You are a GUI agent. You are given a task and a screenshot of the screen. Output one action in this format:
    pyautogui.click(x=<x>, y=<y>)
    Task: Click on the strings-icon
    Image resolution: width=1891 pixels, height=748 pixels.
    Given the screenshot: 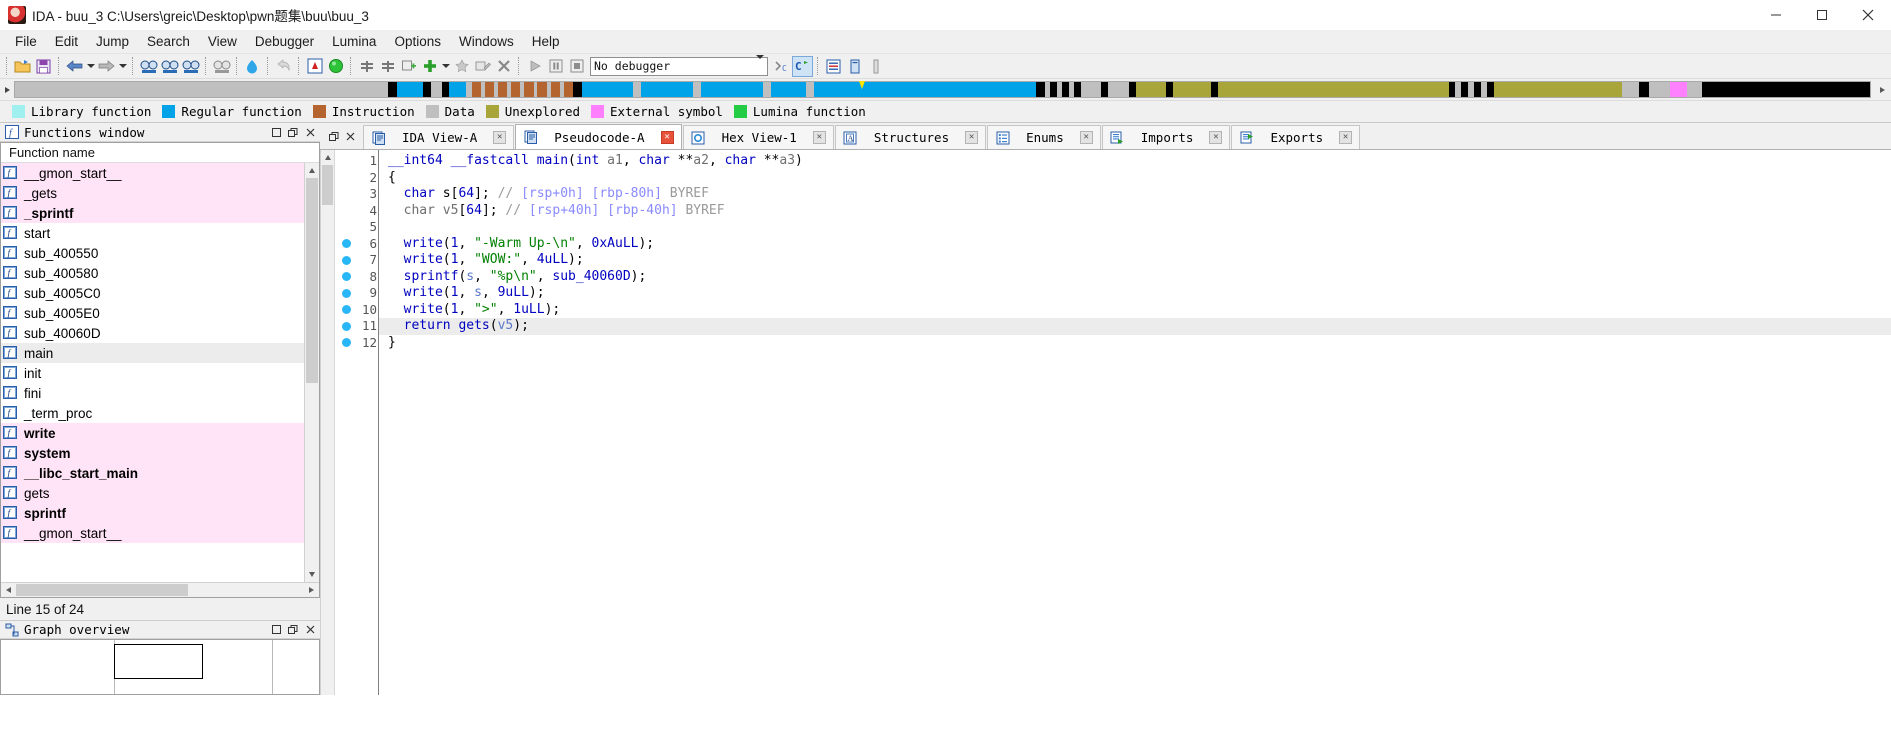 What is the action you would take?
    pyautogui.click(x=854, y=66)
    